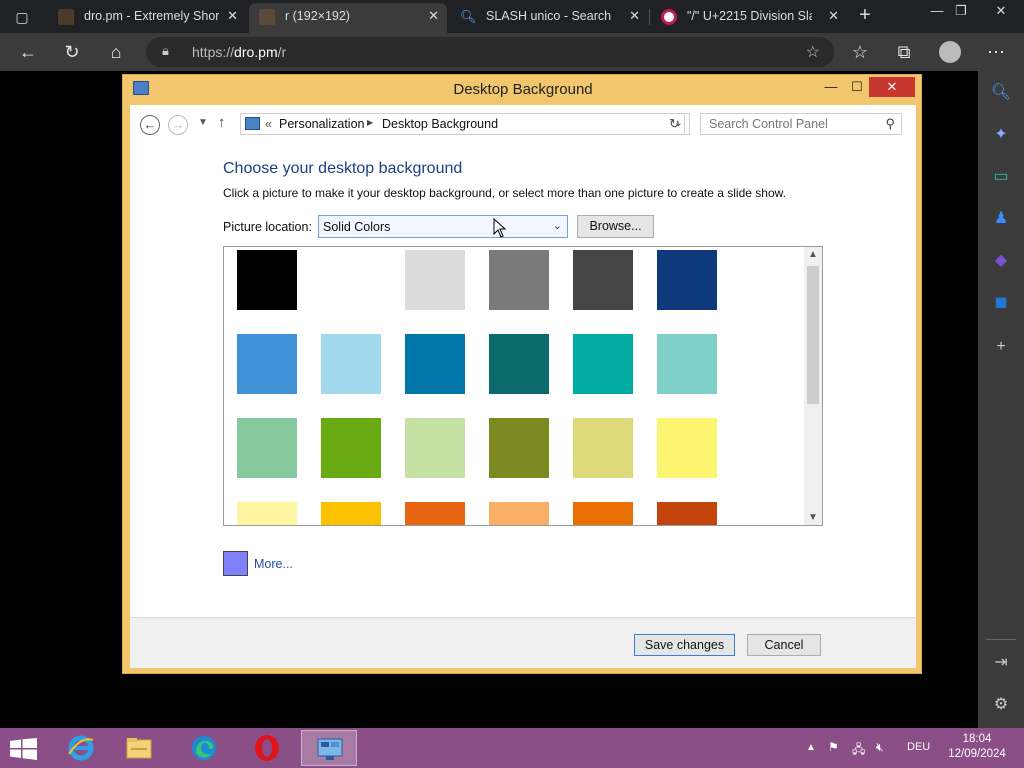  What do you see at coordinates (150, 125) in the screenshot?
I see `back-icon: ←` at bounding box center [150, 125].